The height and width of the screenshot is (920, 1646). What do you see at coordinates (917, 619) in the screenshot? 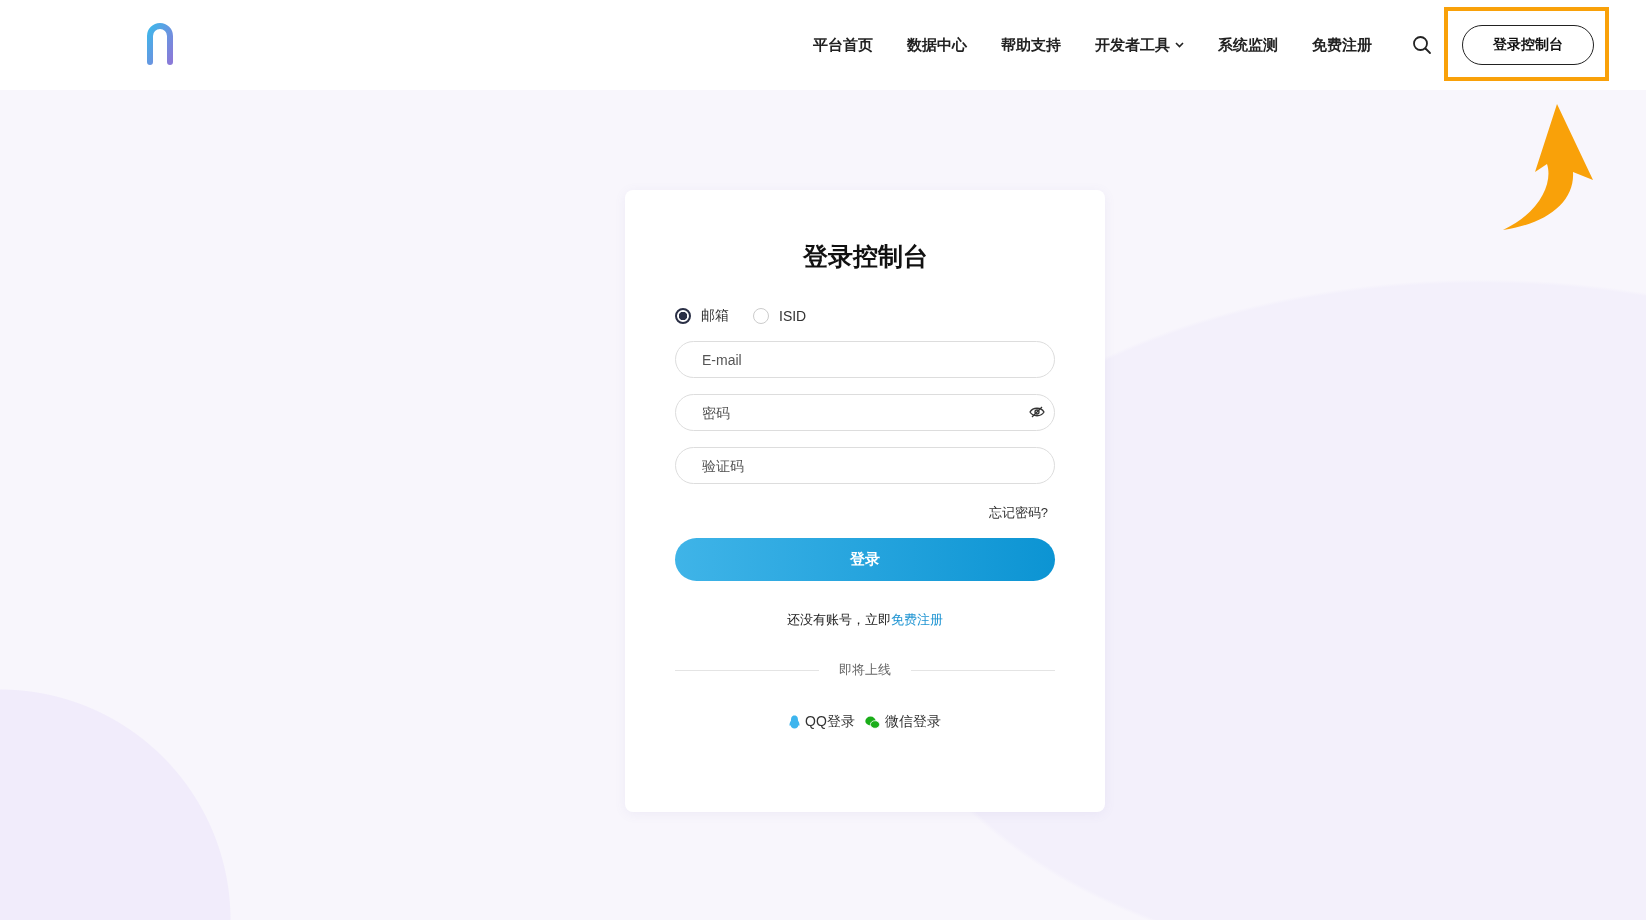
I see `signup-link: 免费注册` at bounding box center [917, 619].